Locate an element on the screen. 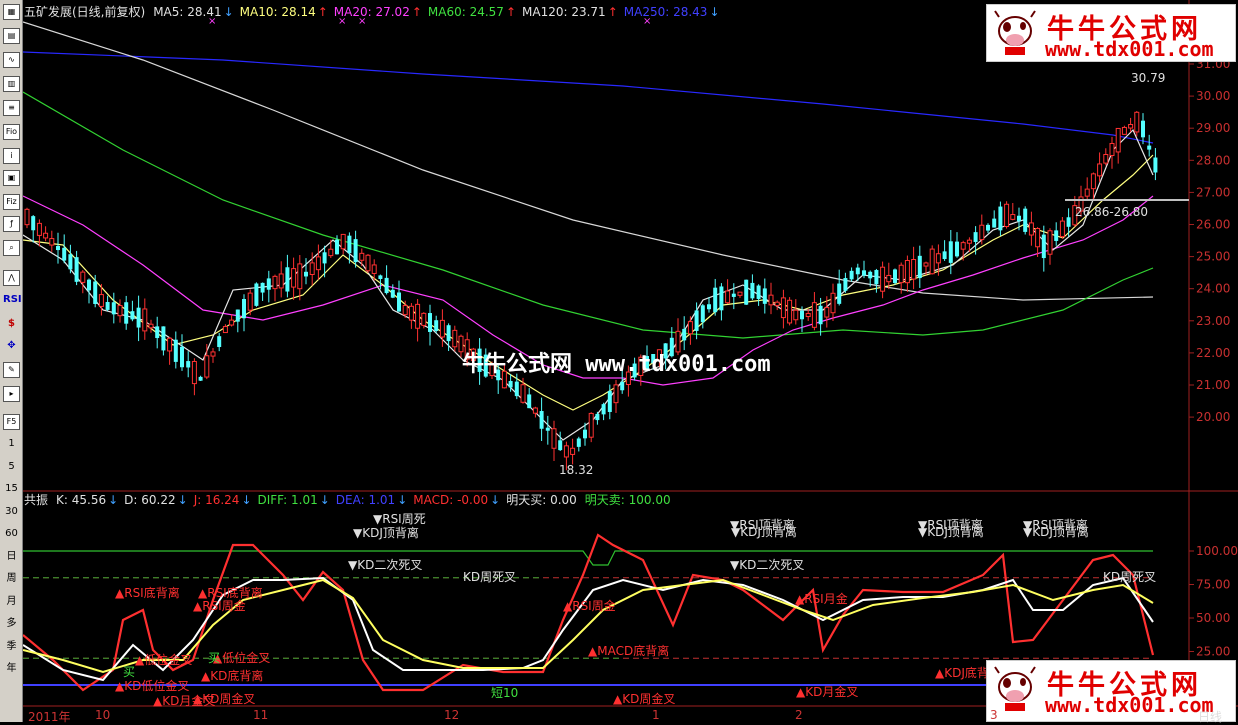 Image resolution: width=1238 pixels, height=725 pixels. period-button-60: 60 is located at coordinates (11, 534).